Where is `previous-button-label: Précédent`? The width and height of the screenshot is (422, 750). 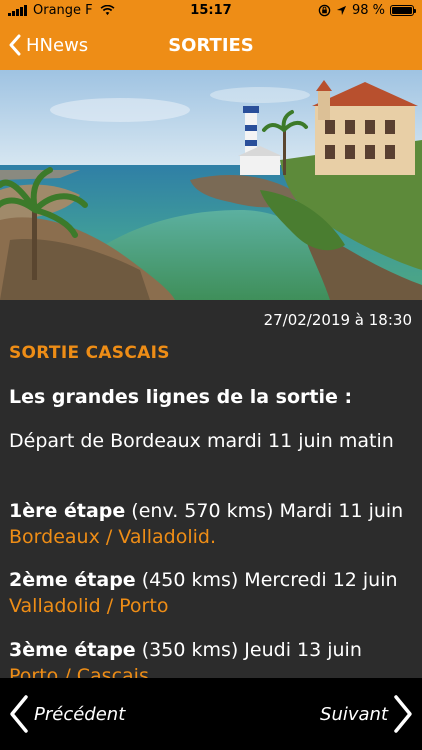 previous-button-label: Précédent is located at coordinates (80, 714).